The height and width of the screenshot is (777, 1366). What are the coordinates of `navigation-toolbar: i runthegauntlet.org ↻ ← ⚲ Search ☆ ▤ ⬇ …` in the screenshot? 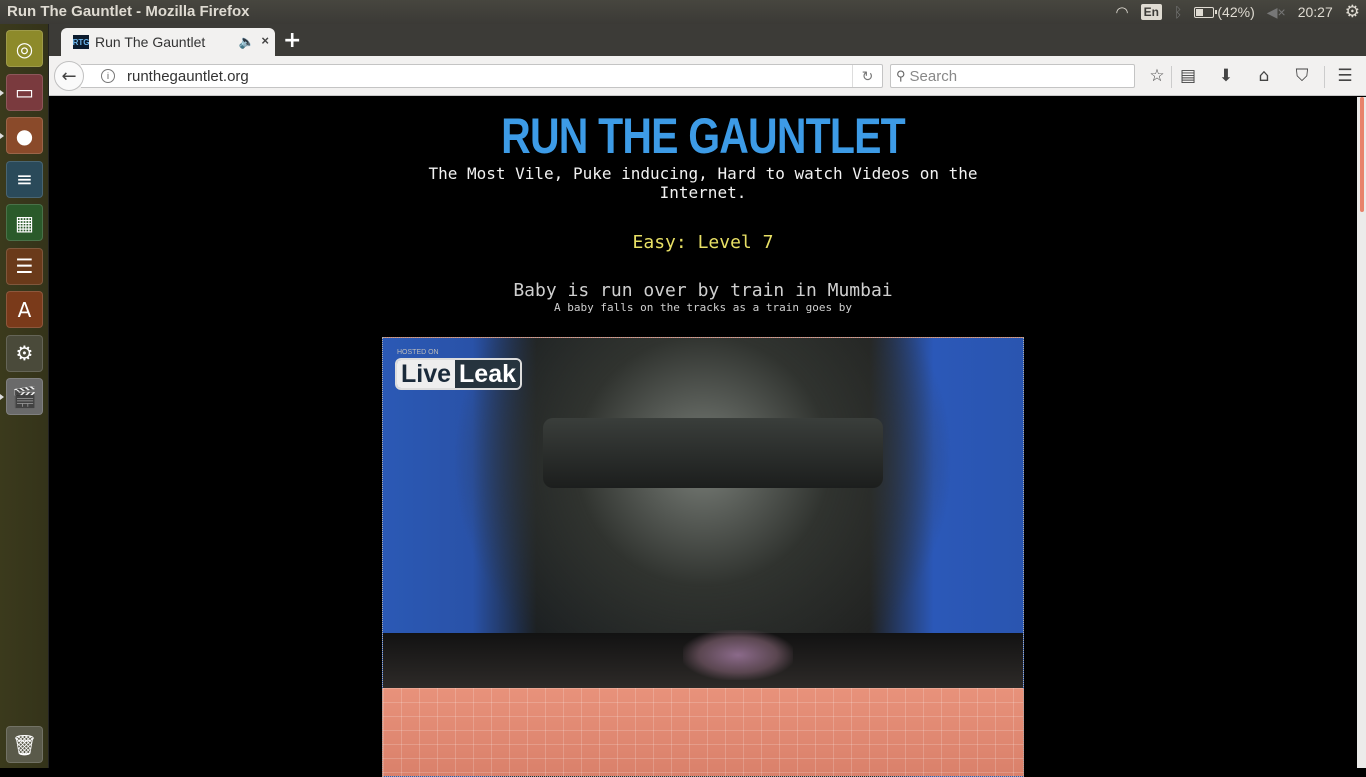 It's located at (707, 76).